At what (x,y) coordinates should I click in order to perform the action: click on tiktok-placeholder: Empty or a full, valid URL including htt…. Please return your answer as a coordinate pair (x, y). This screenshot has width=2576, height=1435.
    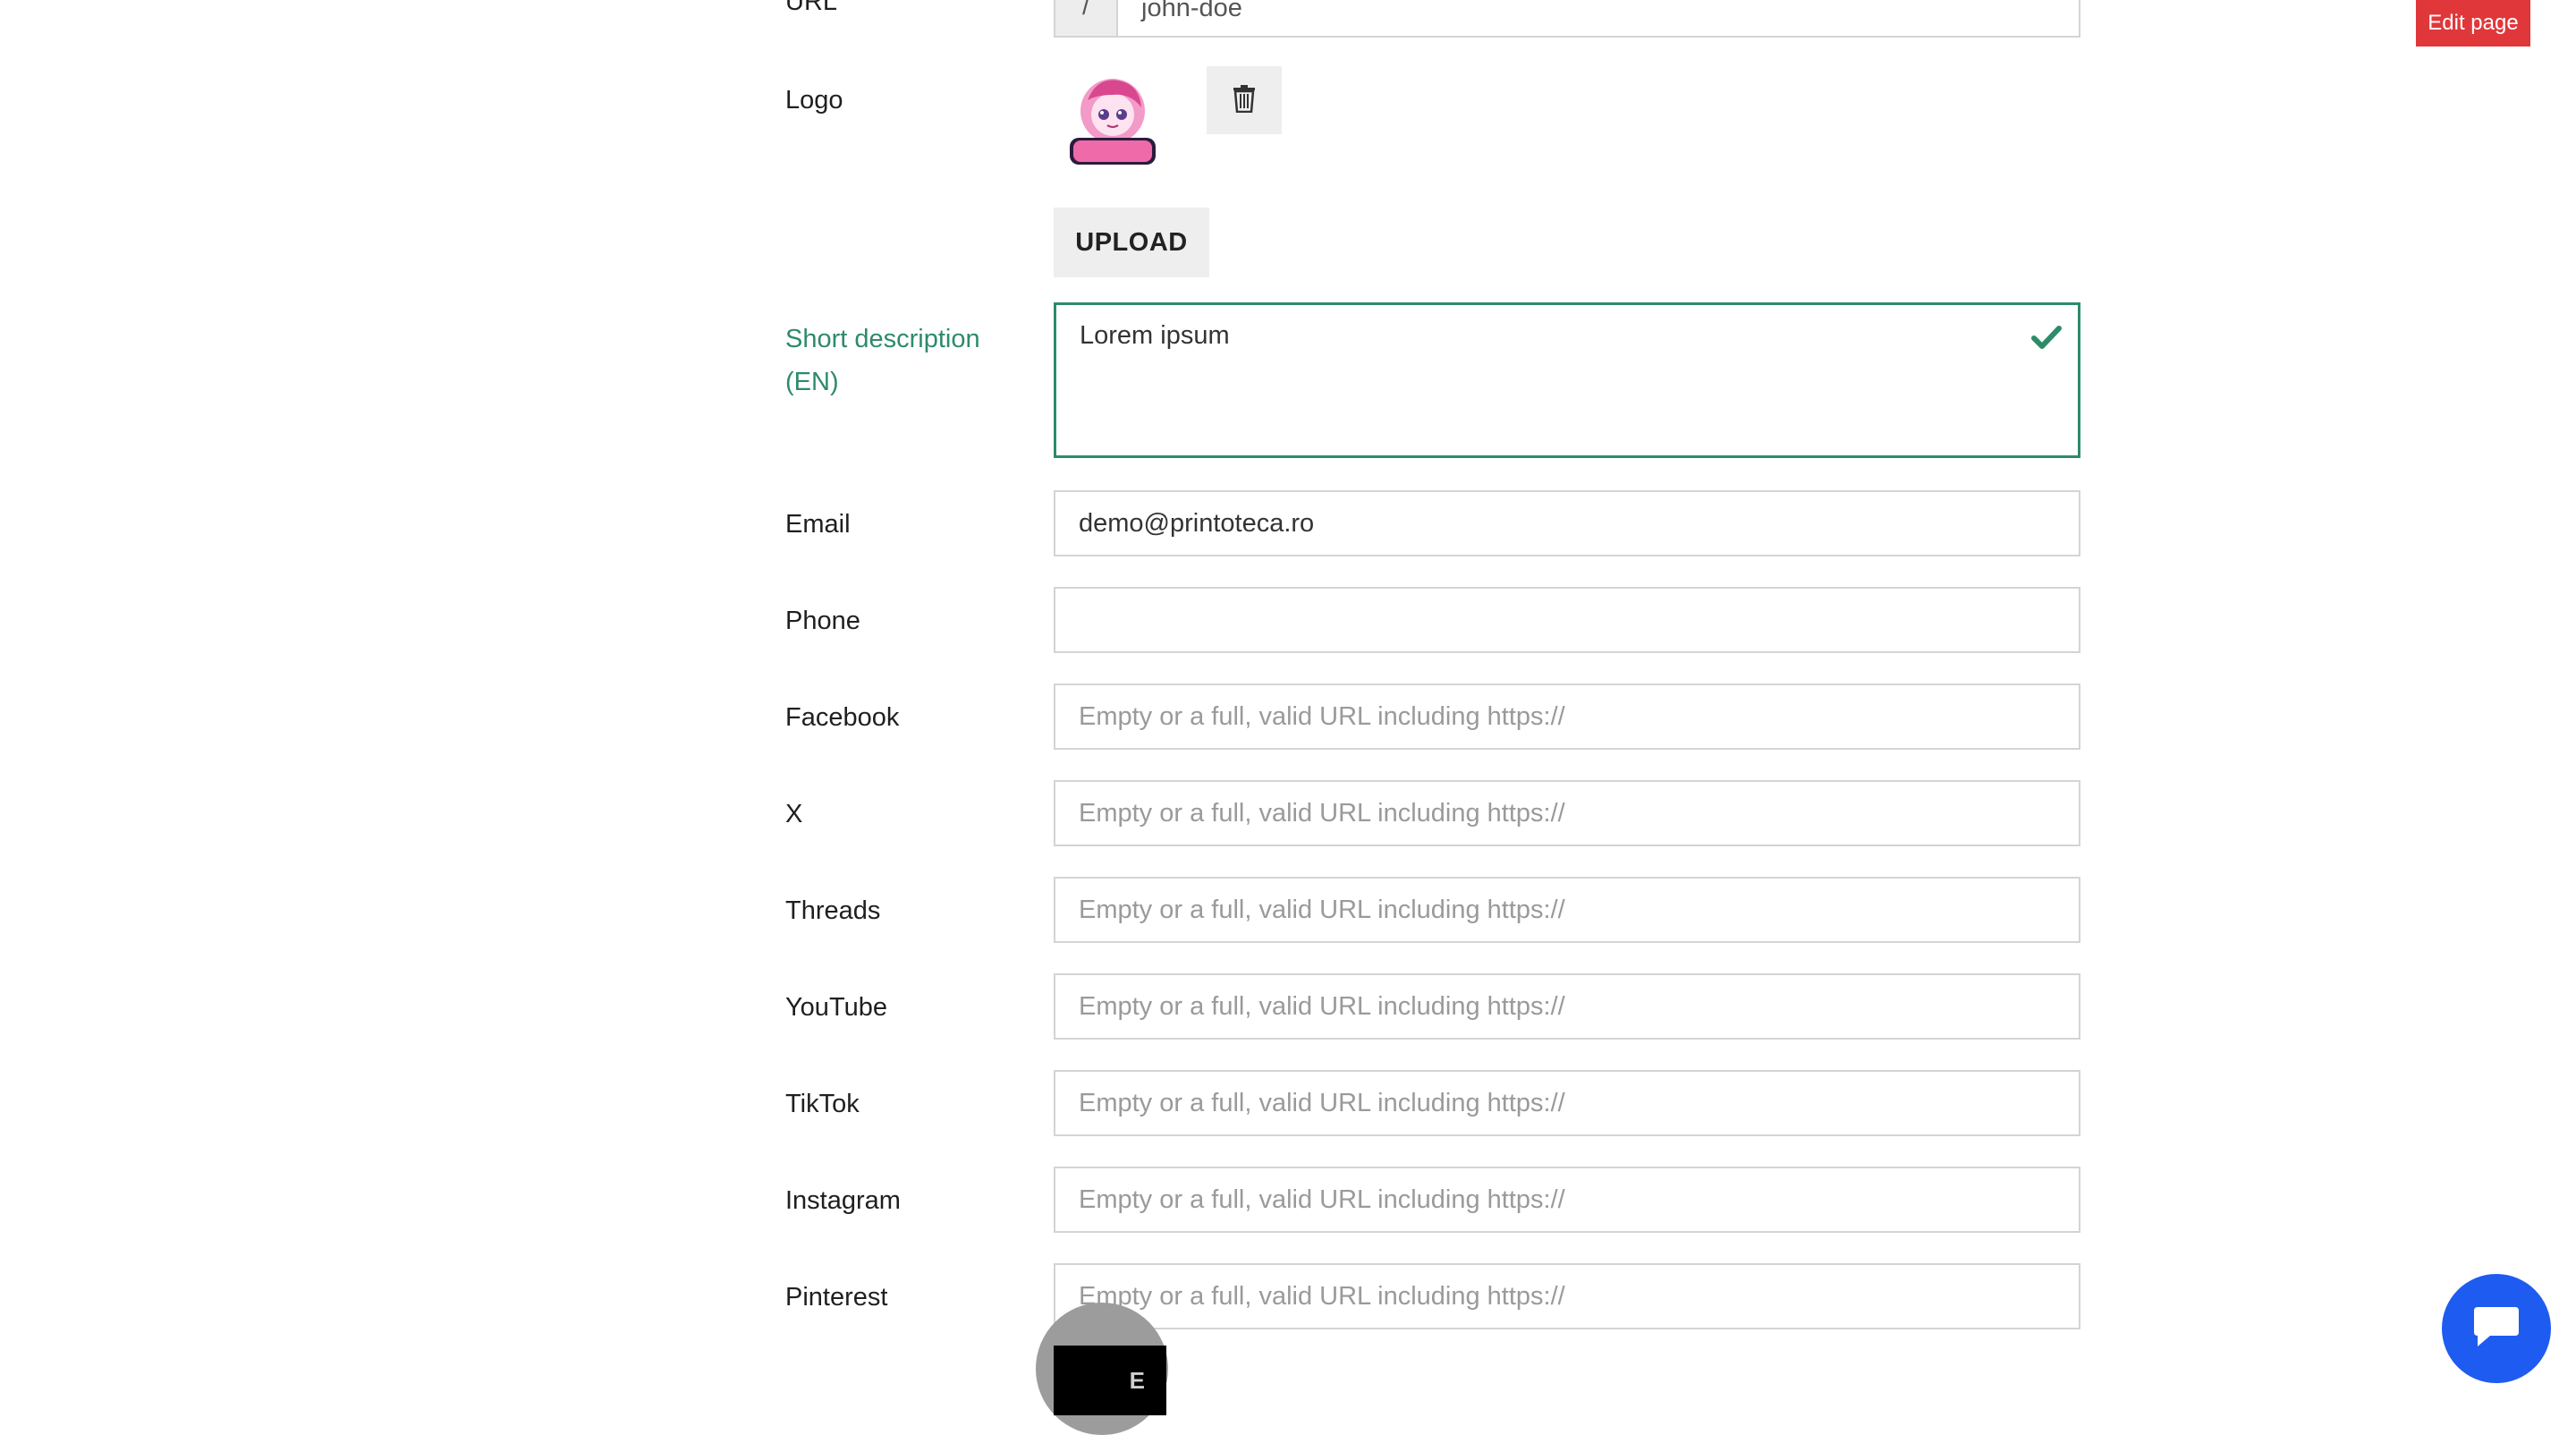
    Looking at the image, I should click on (1322, 1102).